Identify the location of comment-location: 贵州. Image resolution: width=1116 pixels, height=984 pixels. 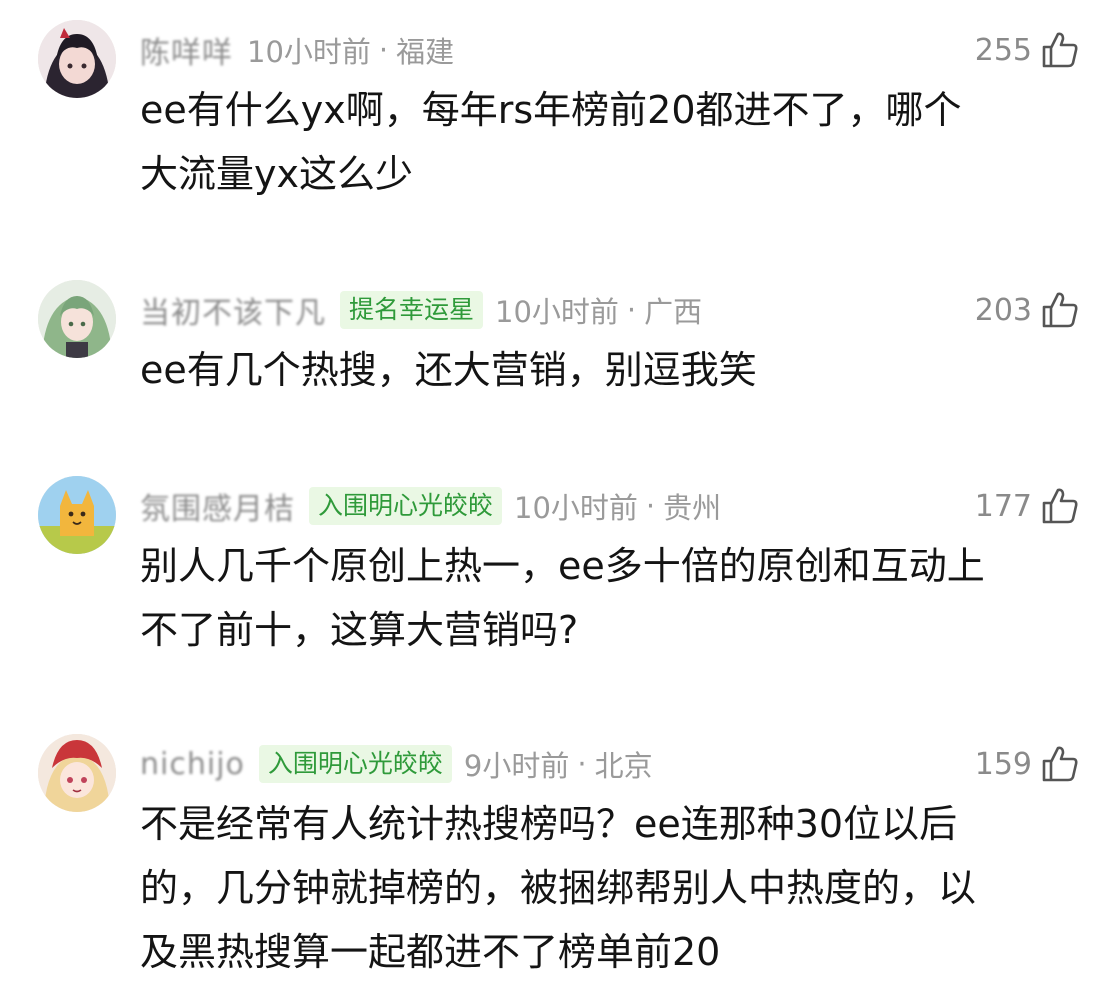
(692, 508).